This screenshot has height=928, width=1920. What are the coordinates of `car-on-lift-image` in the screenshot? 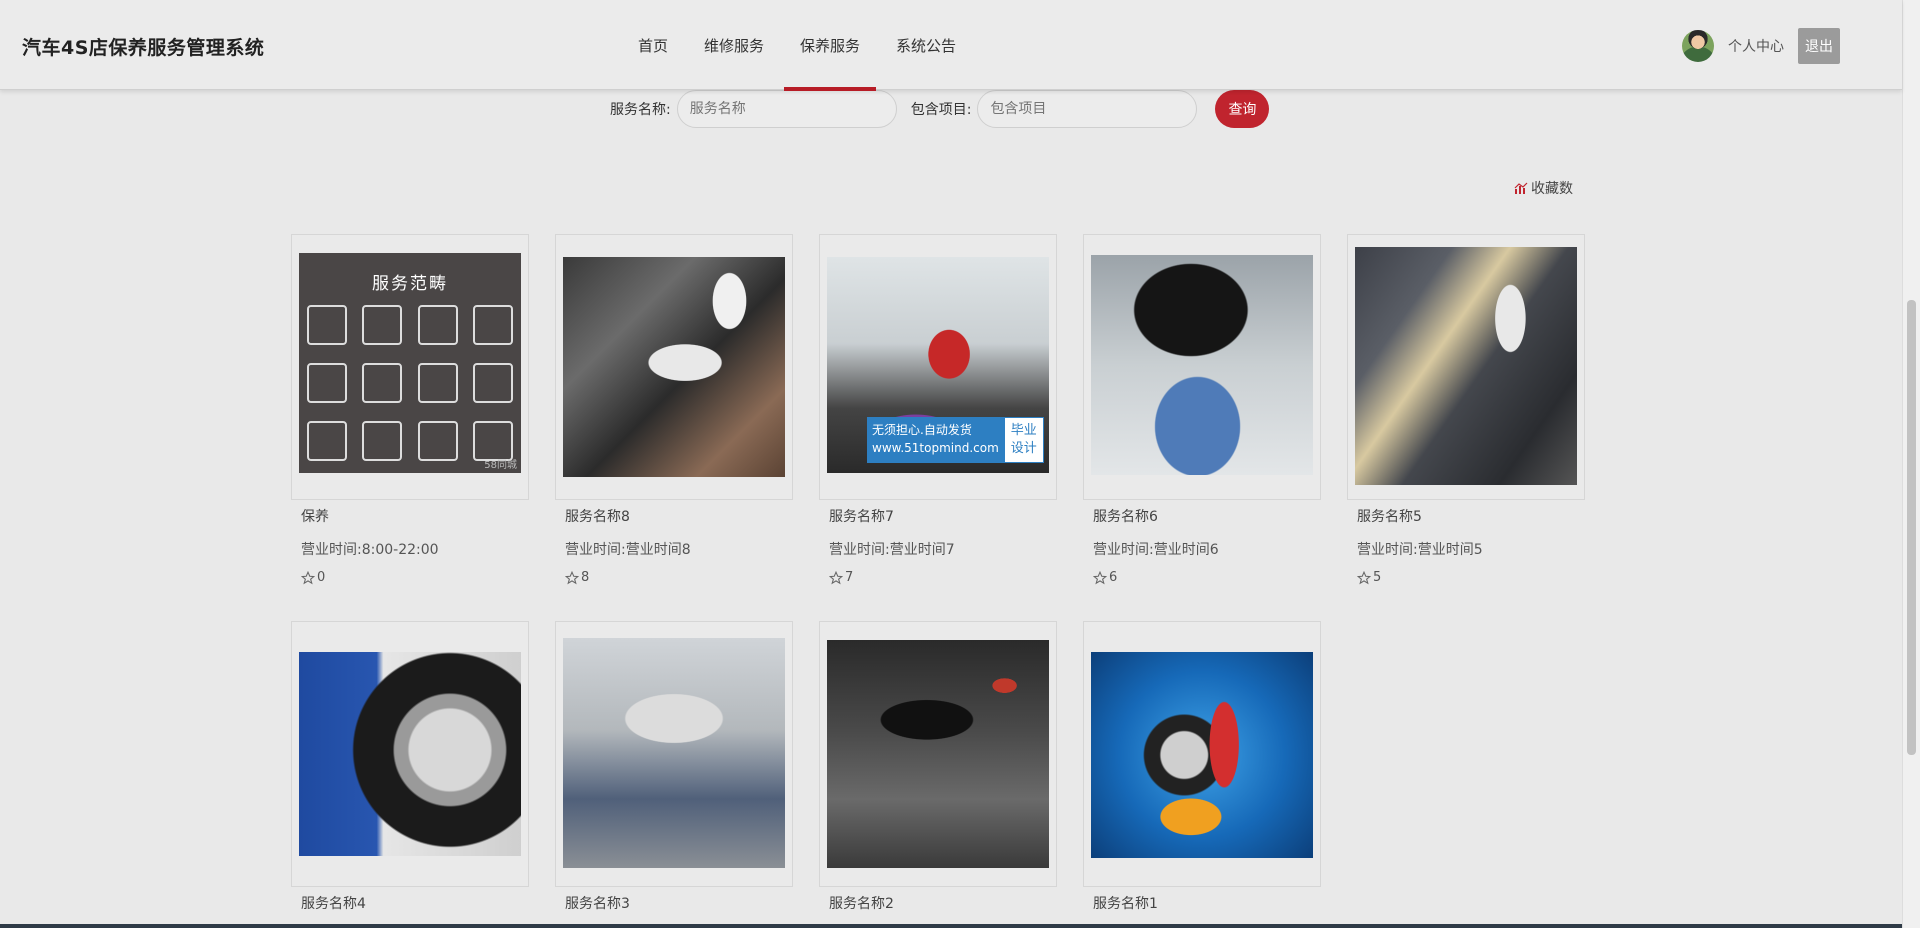 It's located at (674, 753).